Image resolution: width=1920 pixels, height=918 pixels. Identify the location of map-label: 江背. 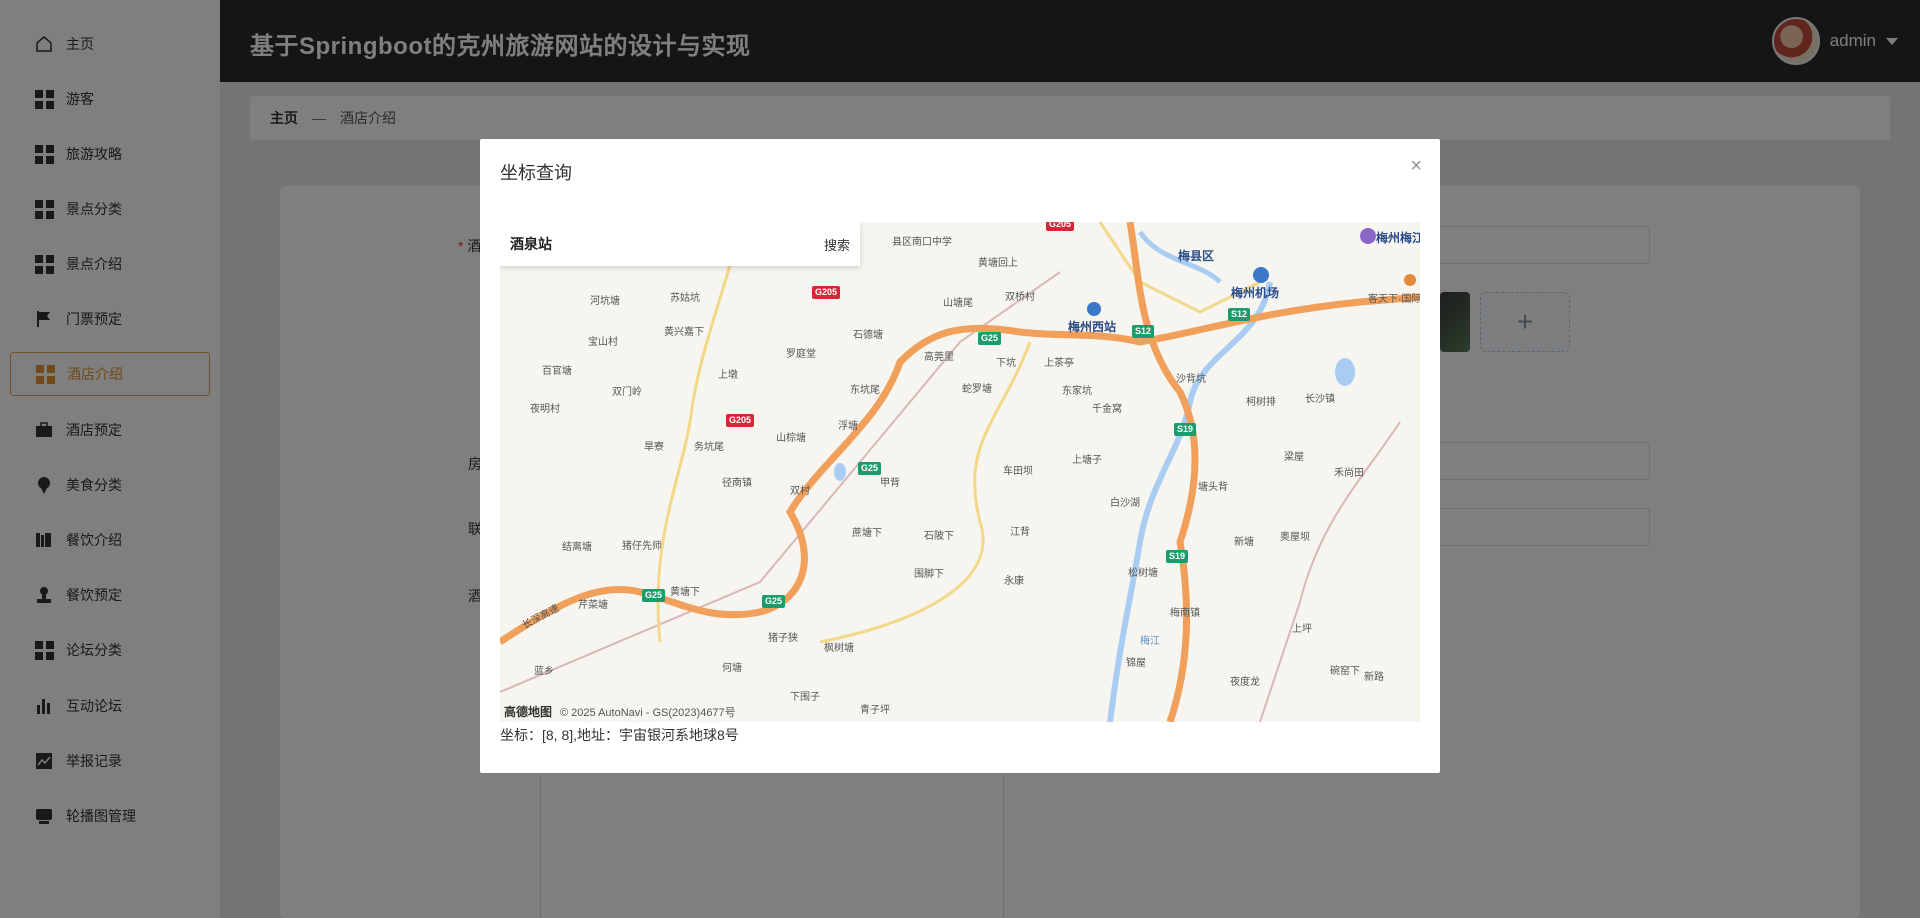
(1020, 532).